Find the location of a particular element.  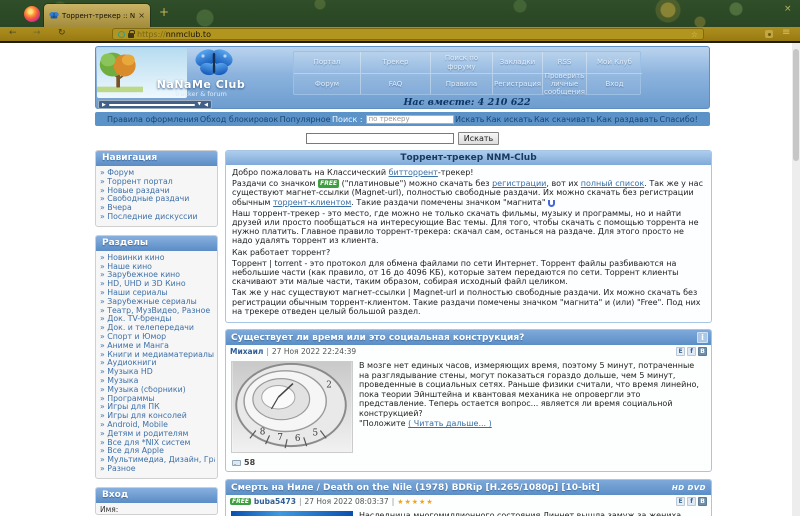

tracker-search-input is located at coordinates (409, 119).